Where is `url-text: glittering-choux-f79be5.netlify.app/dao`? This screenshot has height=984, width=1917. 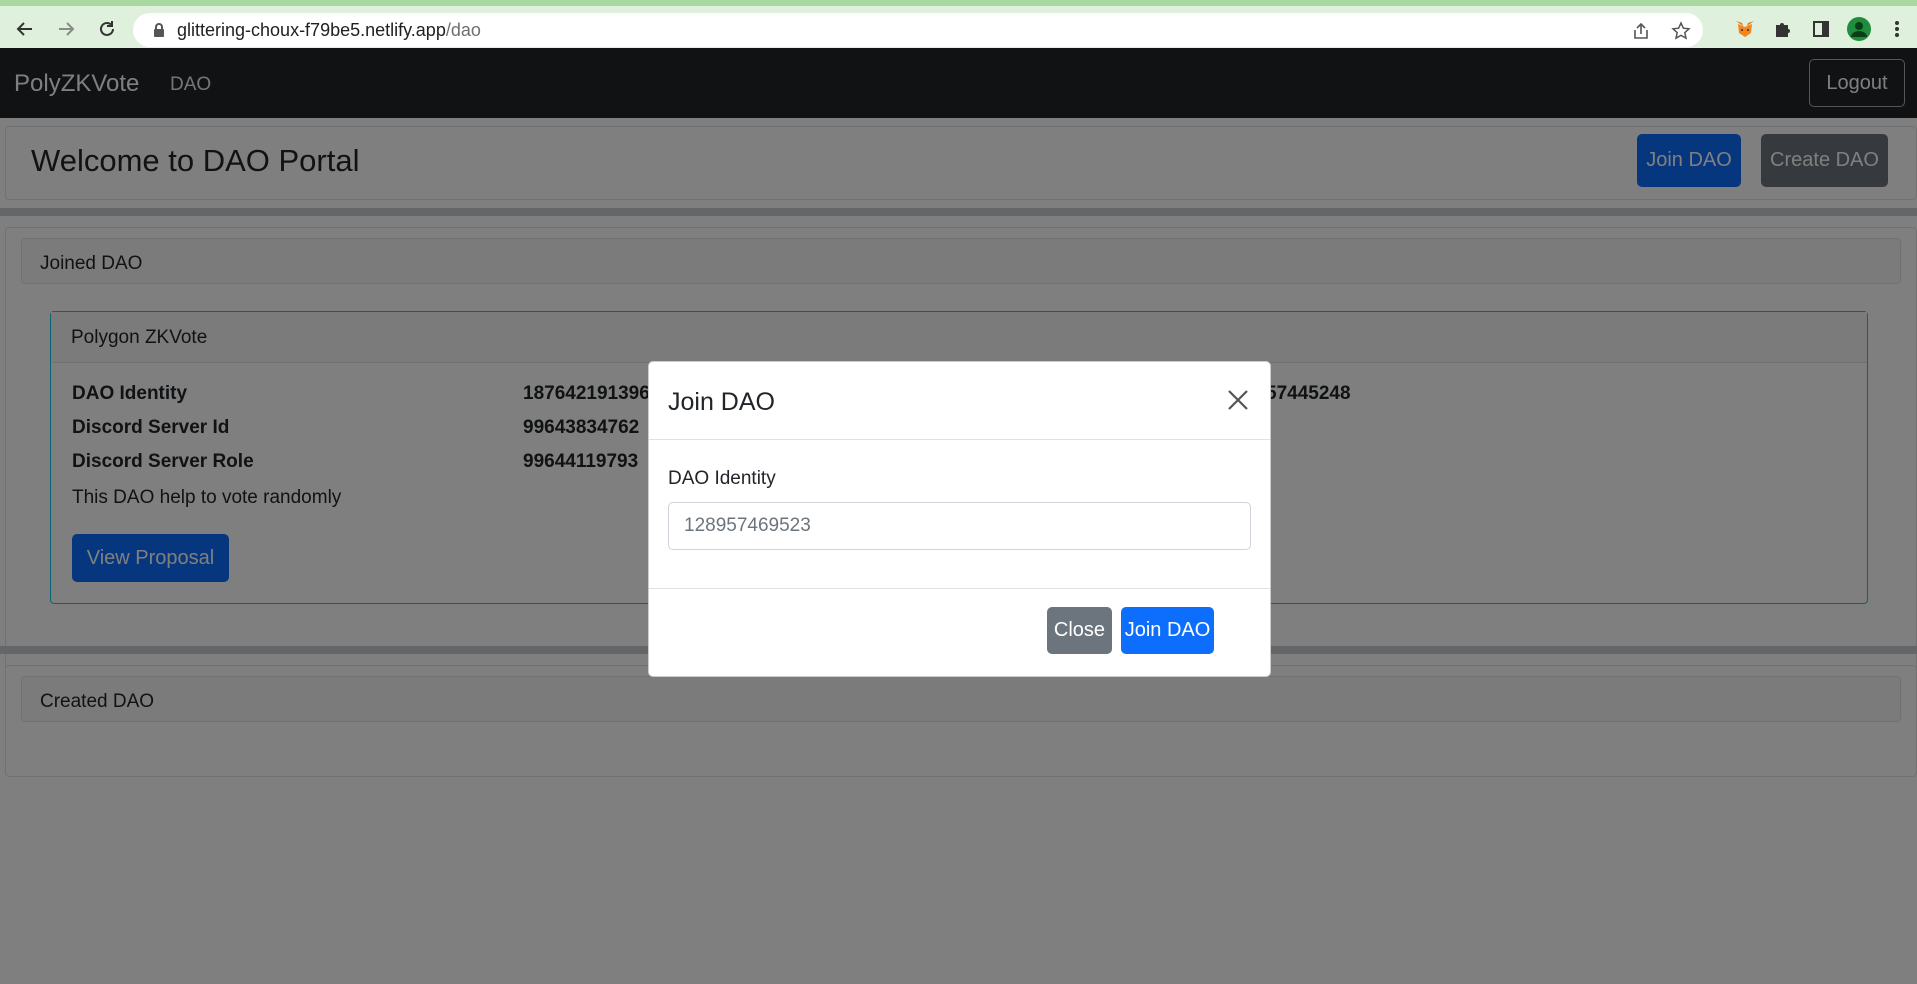 url-text: glittering-choux-f79be5.netlify.app/dao is located at coordinates (329, 30).